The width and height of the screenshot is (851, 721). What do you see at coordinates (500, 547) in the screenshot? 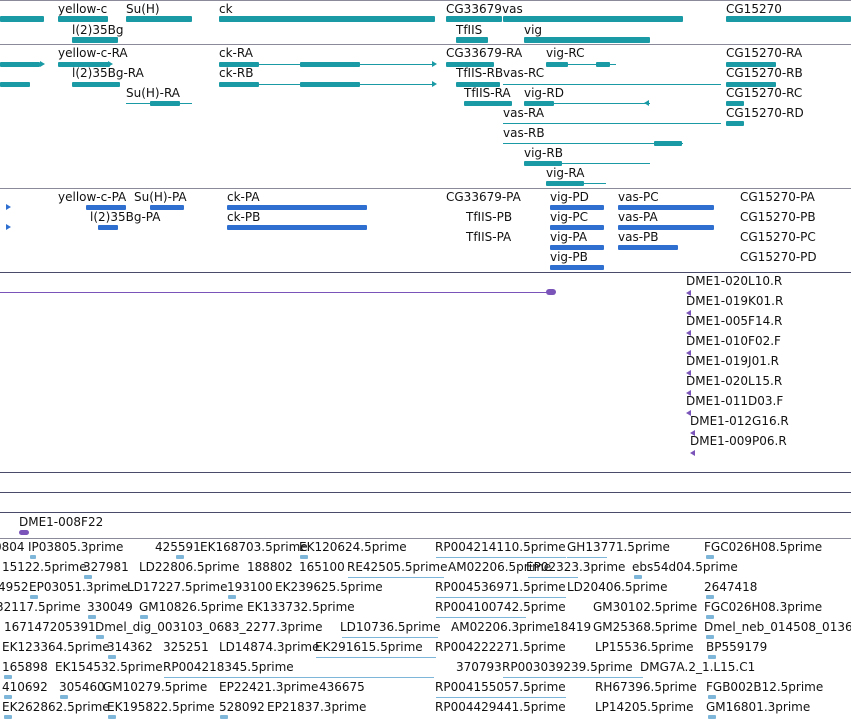
I see `est-label: RP004214110.5prime` at bounding box center [500, 547].